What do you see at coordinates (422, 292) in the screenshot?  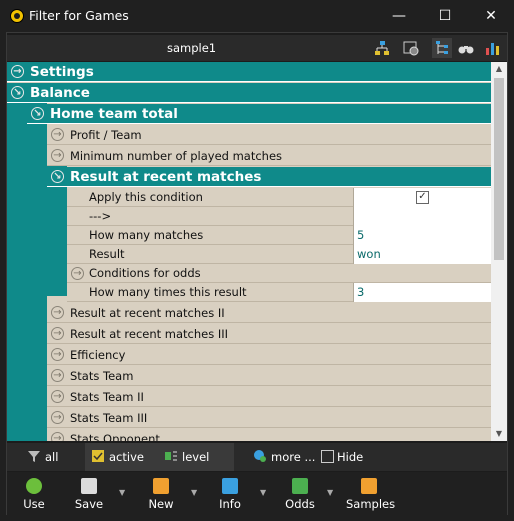 I see `how-many-times-value: 3` at bounding box center [422, 292].